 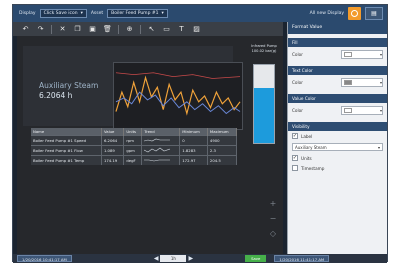 I want to click on cell-name: Boiler Feed Pump #1 Speed, so click(x=66, y=140).